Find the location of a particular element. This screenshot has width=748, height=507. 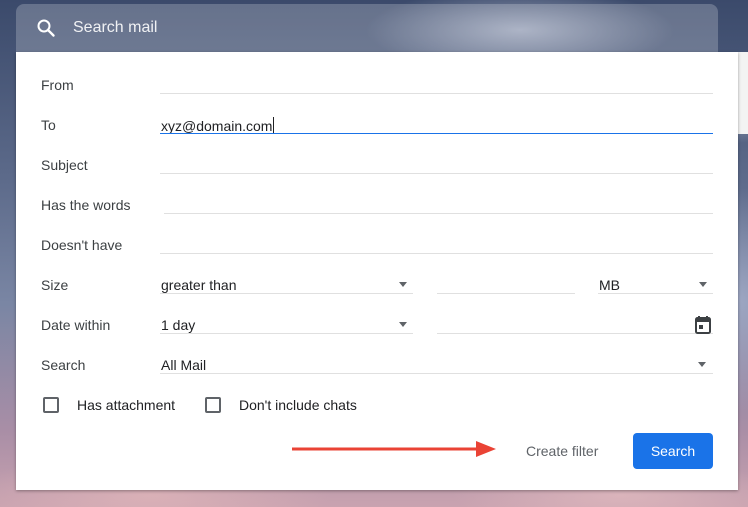

search-icon is located at coordinates (46, 28).